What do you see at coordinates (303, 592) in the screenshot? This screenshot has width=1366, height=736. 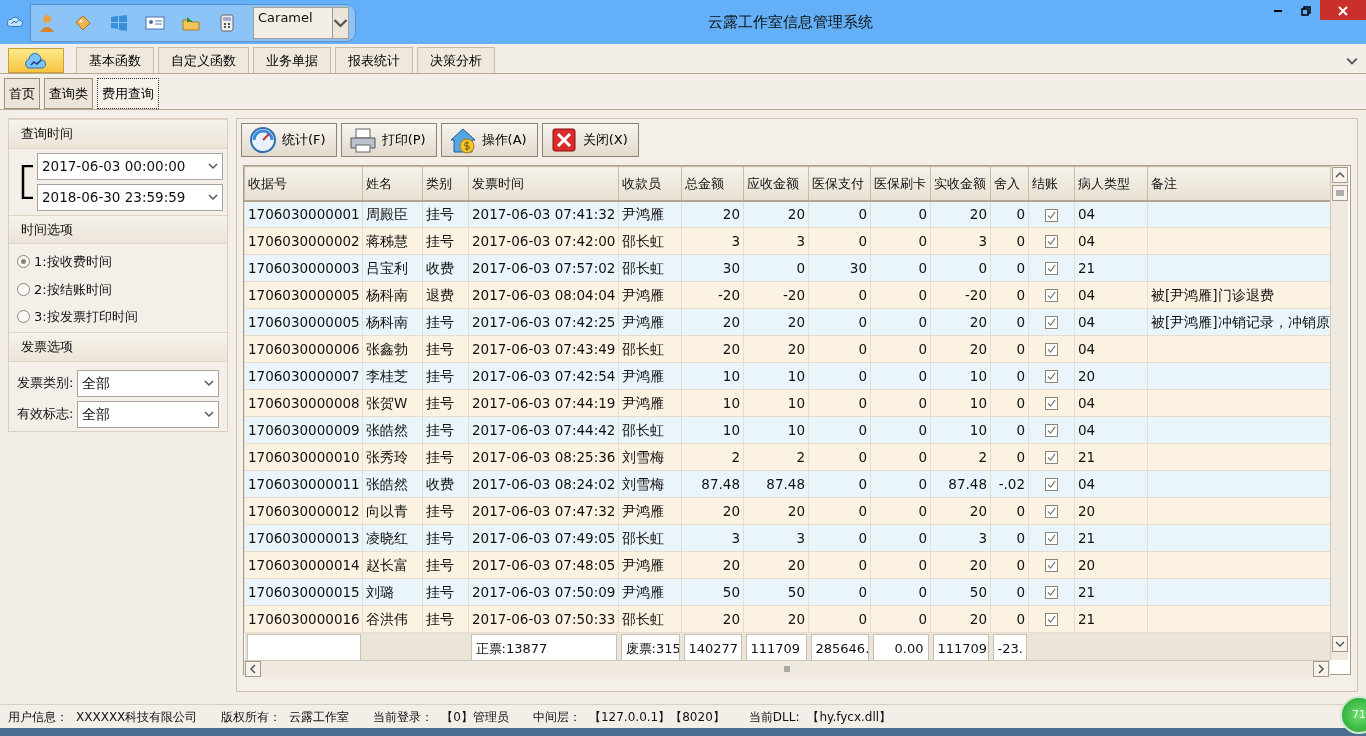 I see `table-cell: 1706030000015` at bounding box center [303, 592].